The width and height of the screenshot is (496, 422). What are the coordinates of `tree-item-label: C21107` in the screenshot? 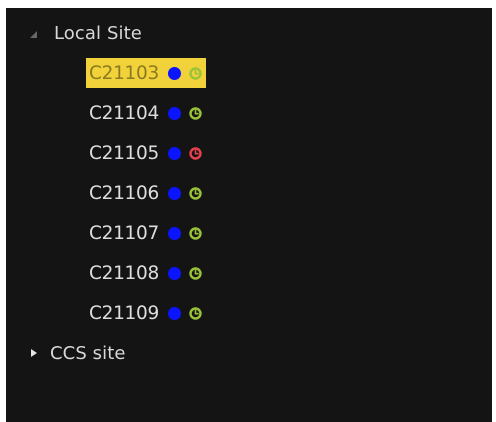 It's located at (124, 233).